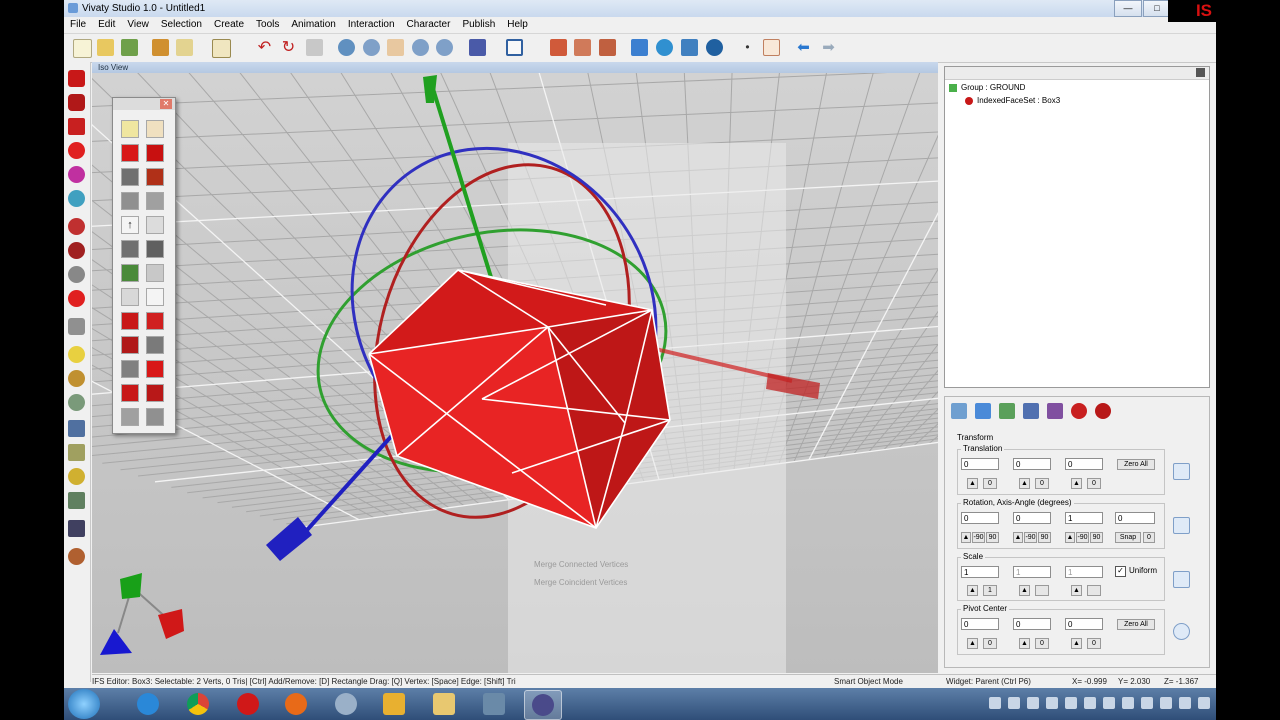 The image size is (1280, 720). What do you see at coordinates (558, 47) in the screenshot?
I see `select-icon` at bounding box center [558, 47].